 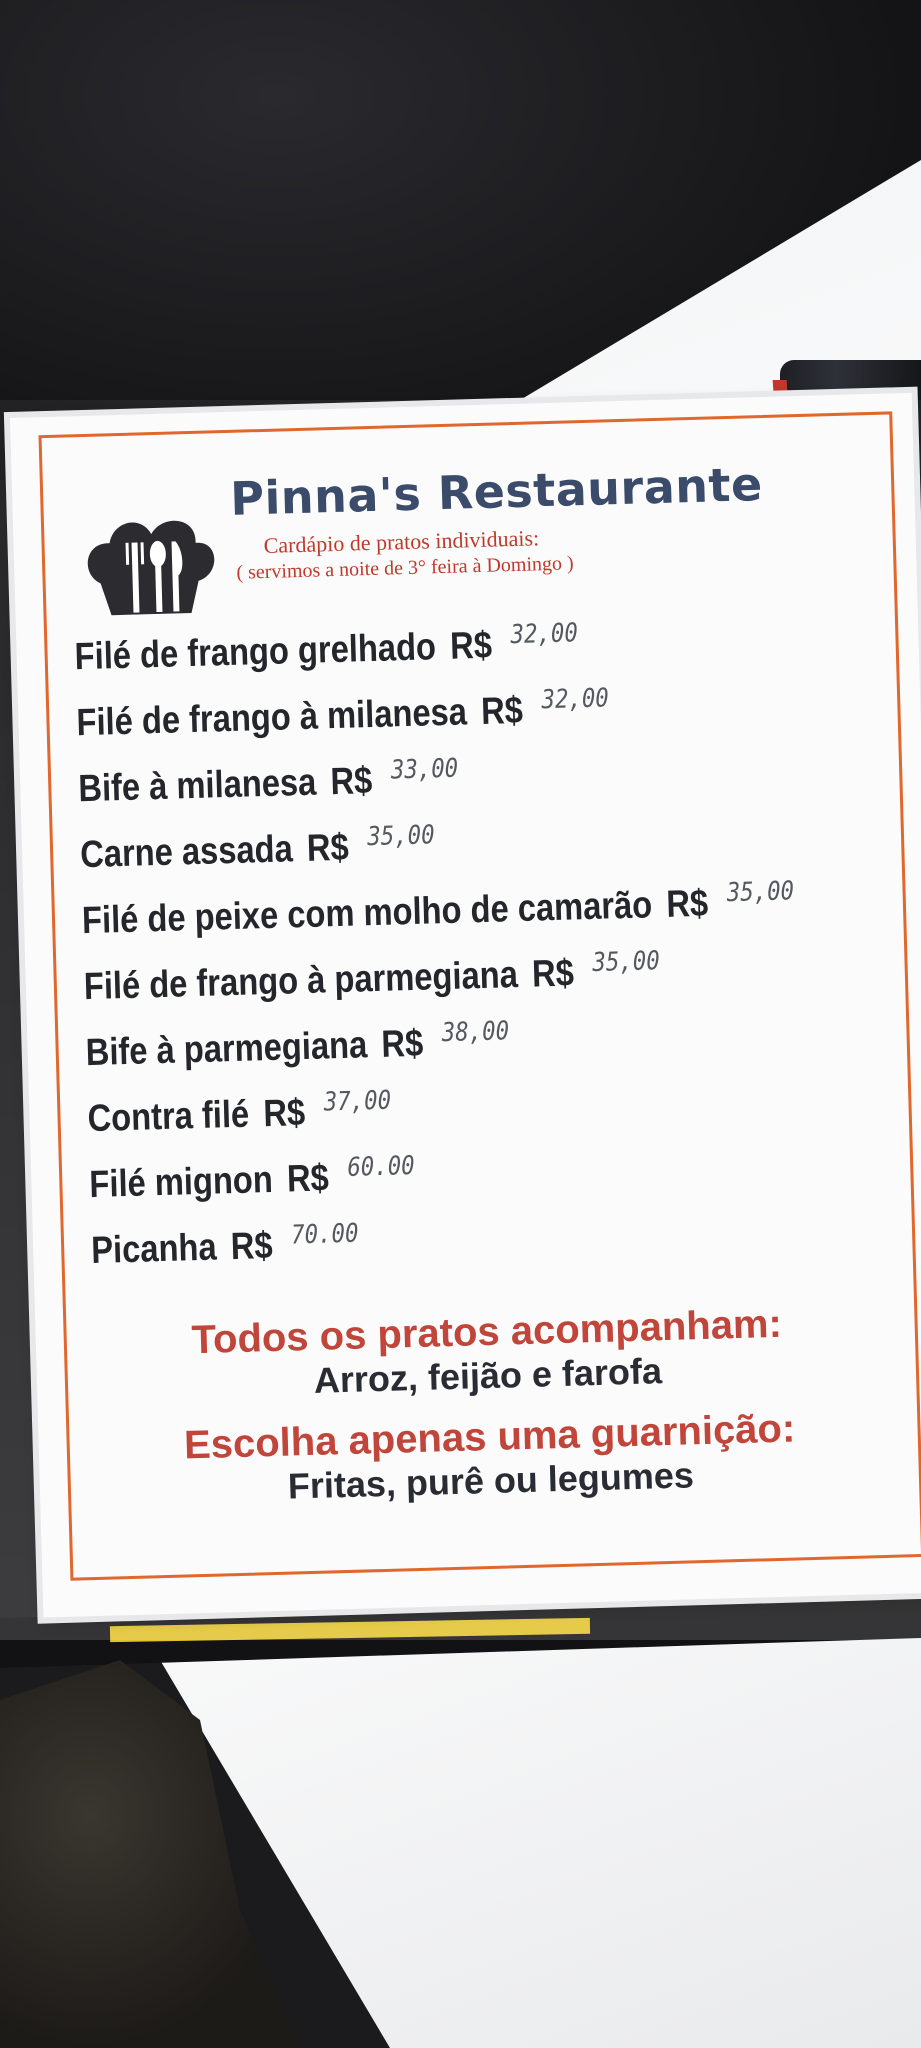 I want to click on dish-name: Bife à milanesa, so click(x=197, y=786).